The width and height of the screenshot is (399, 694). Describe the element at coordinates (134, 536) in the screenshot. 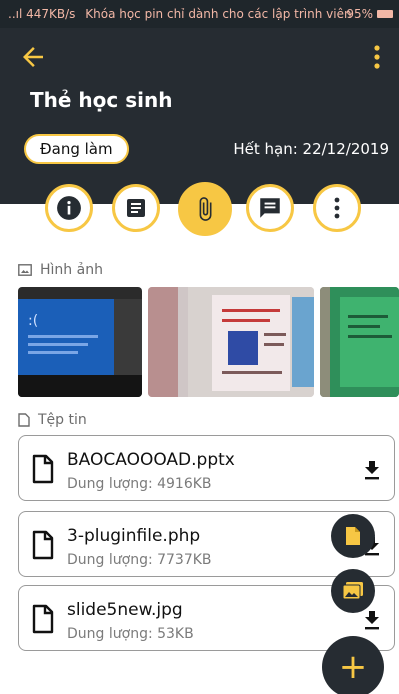

I see `file-name: 3-pluginfile.php` at that location.